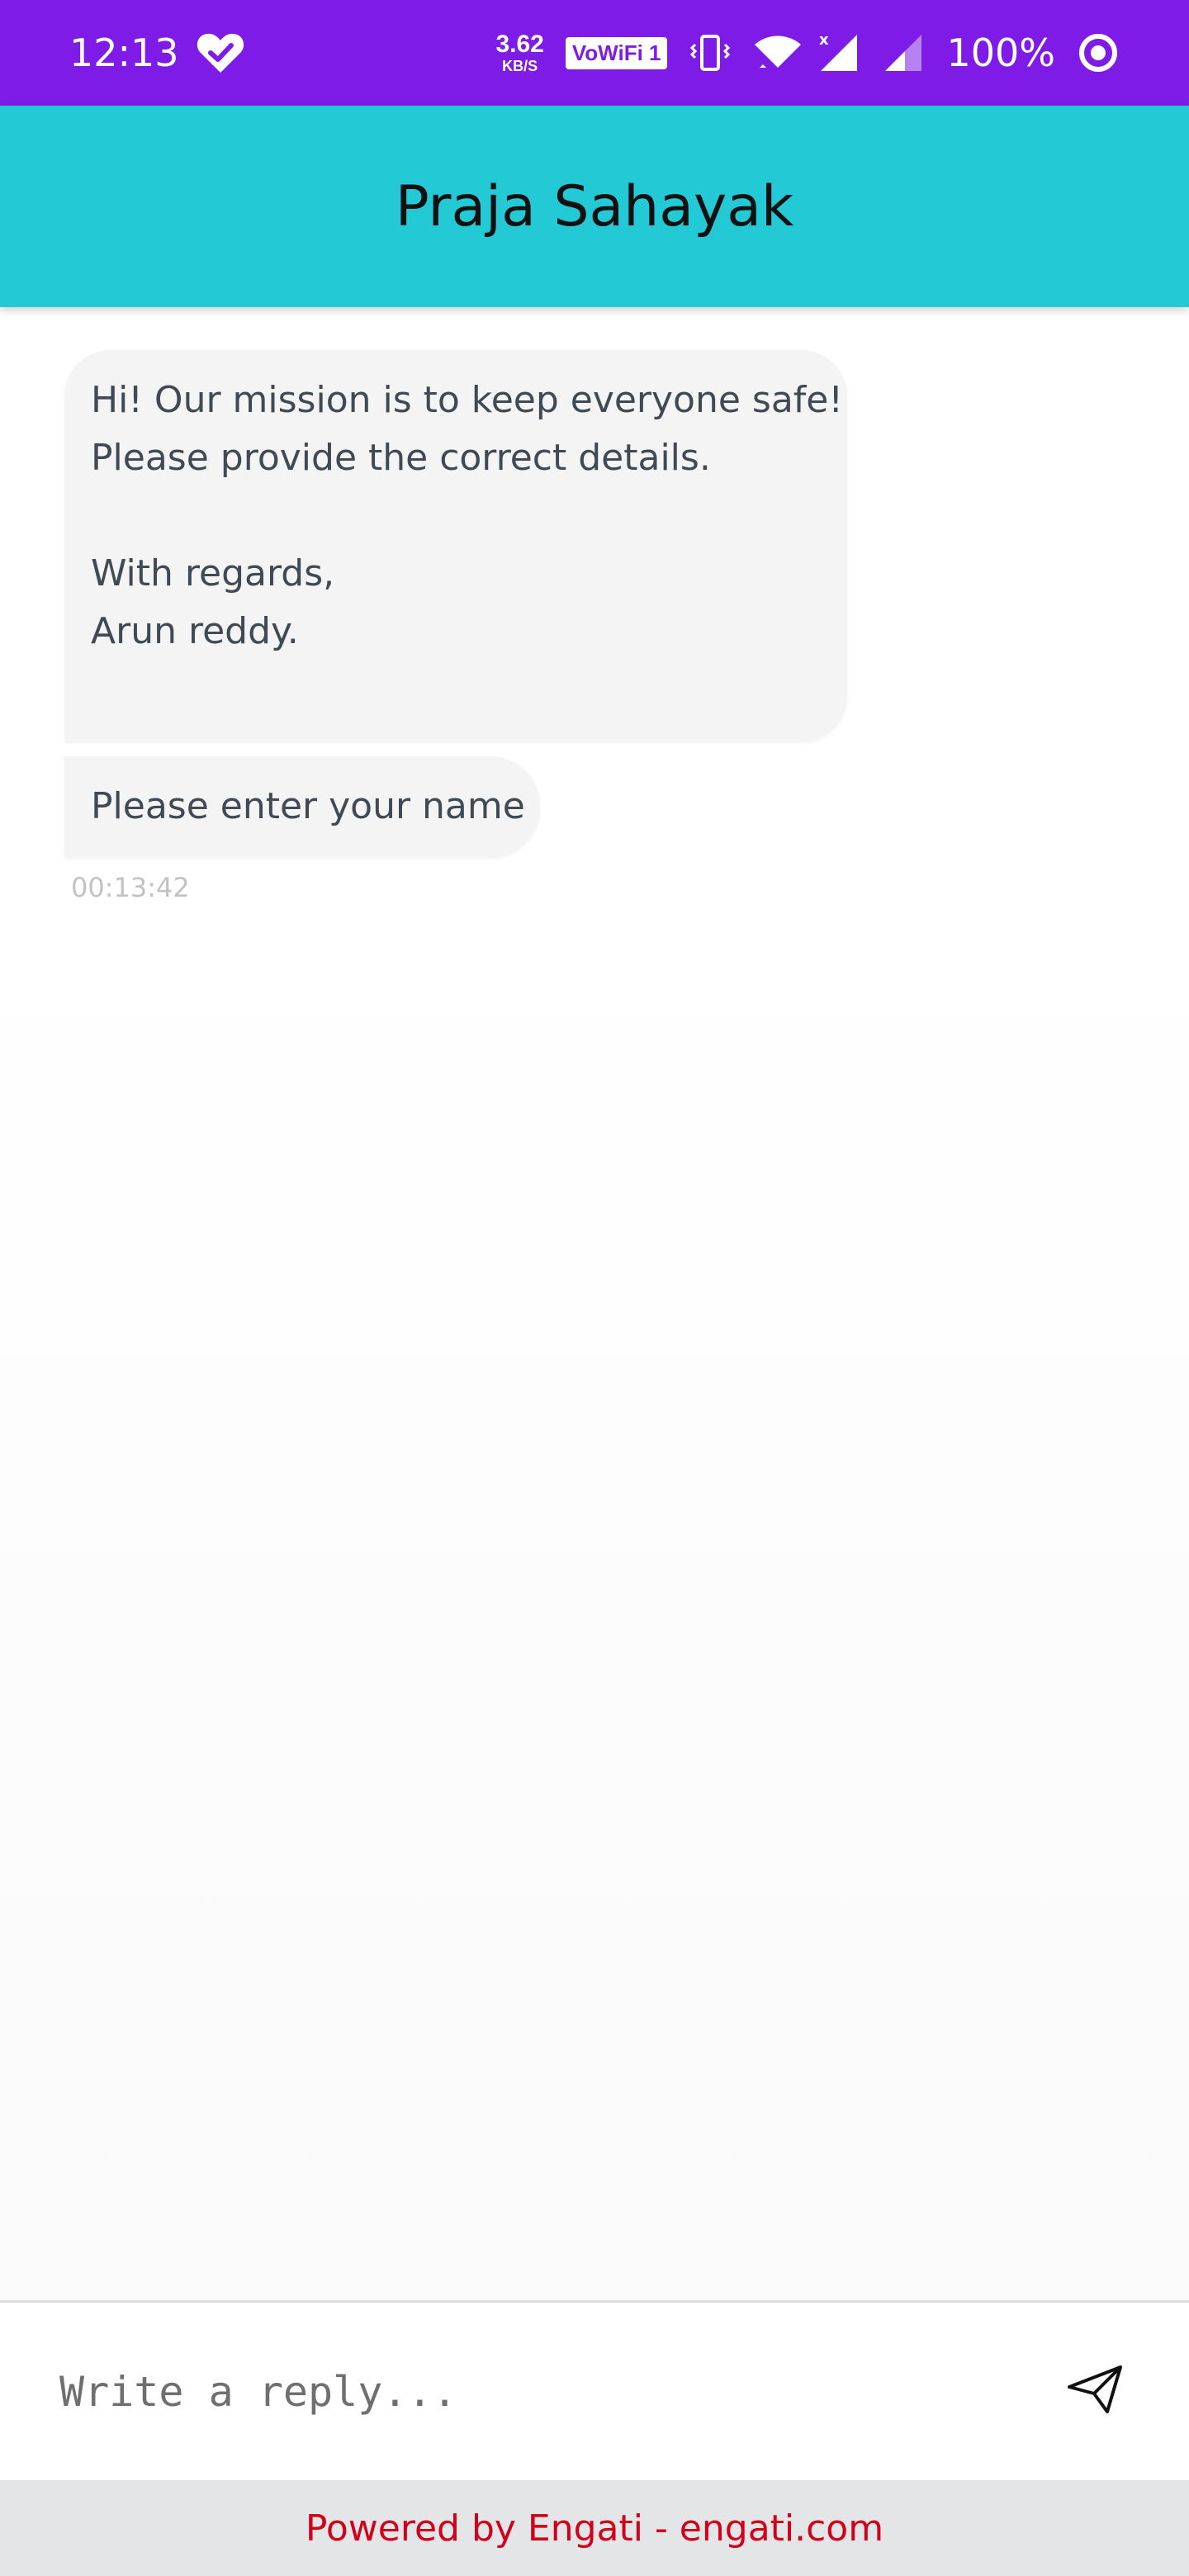 The image size is (1189, 2576). What do you see at coordinates (551, 2391) in the screenshot?
I see `reply-input` at bounding box center [551, 2391].